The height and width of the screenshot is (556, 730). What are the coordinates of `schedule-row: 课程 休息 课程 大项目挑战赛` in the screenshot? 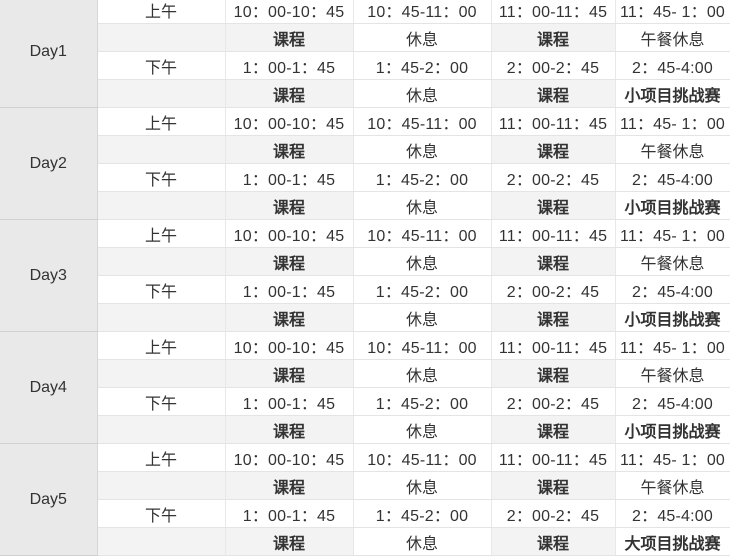 It's located at (365, 541).